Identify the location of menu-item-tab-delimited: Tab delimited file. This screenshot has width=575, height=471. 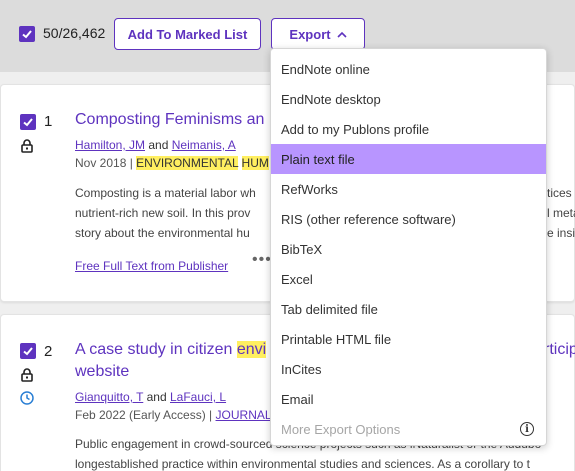
(408, 309).